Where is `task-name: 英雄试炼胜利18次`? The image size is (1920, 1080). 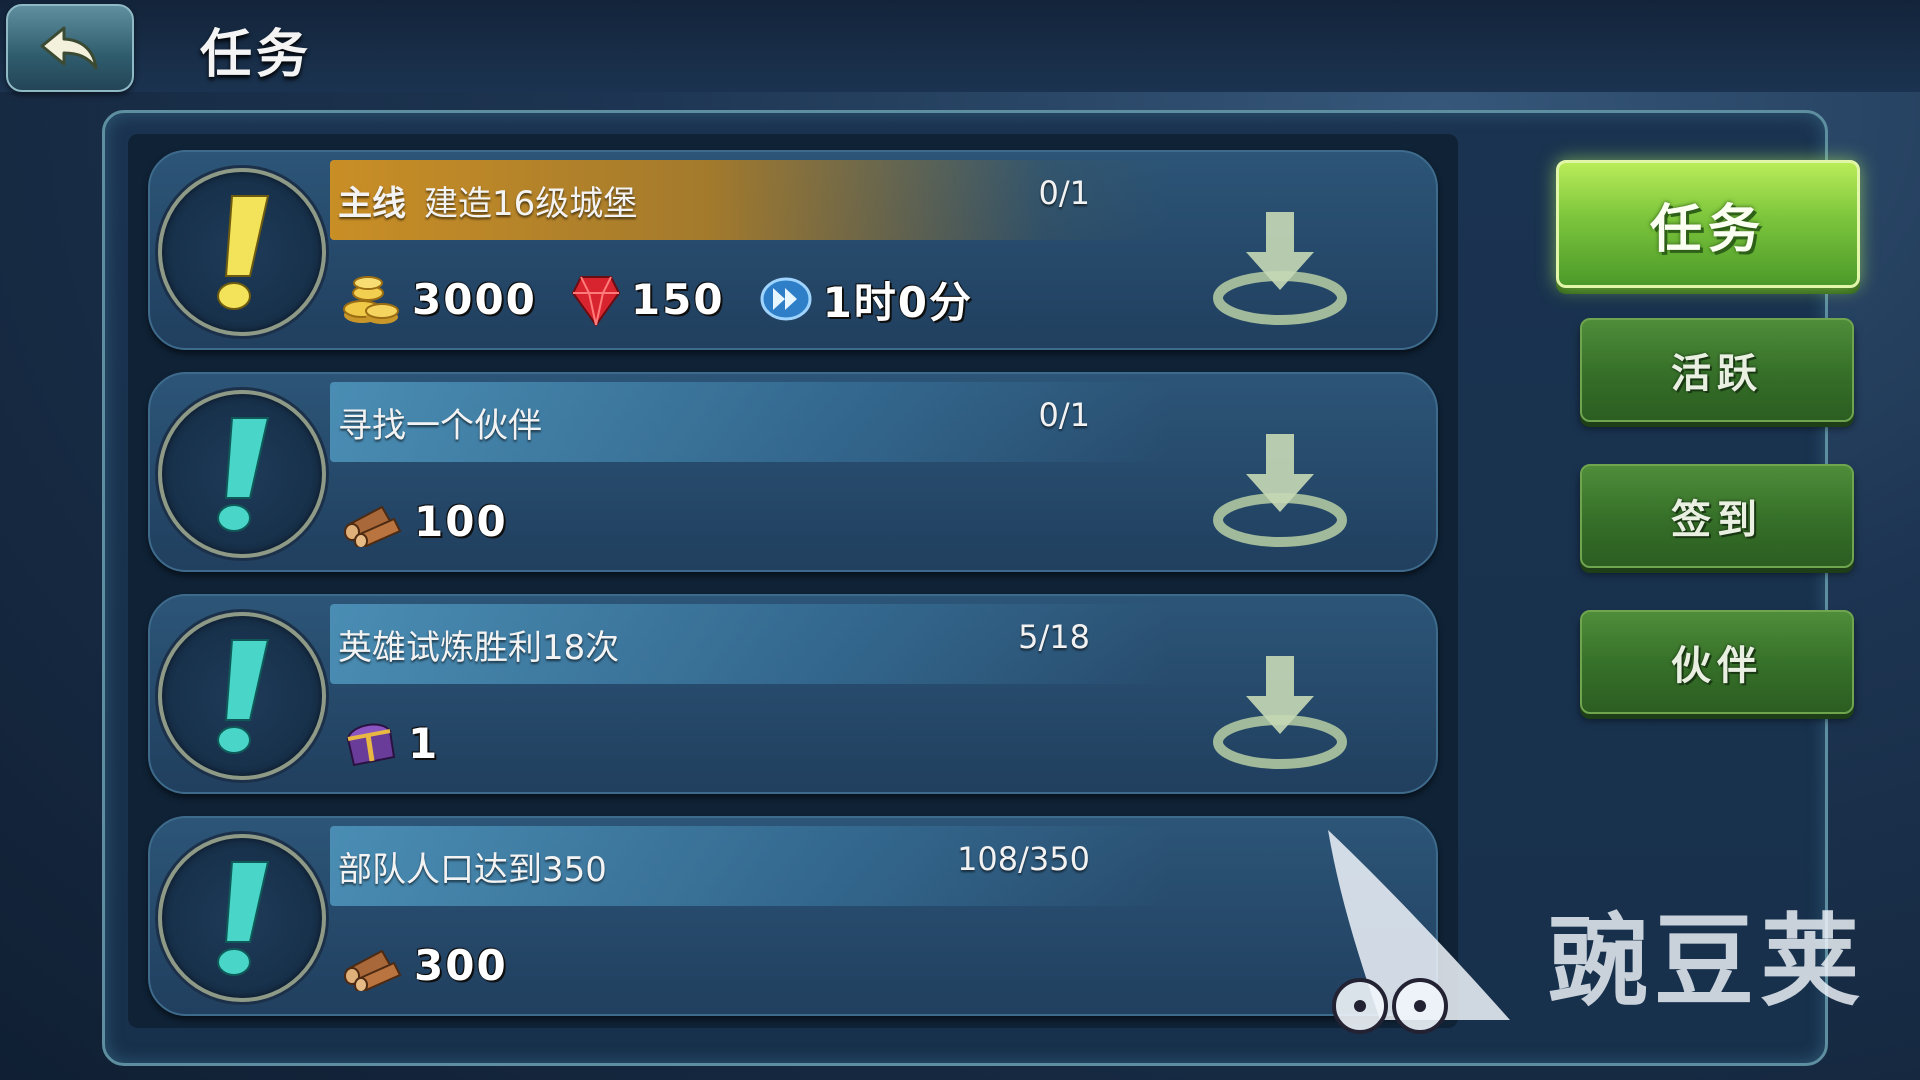 task-name: 英雄试炼胜利18次 is located at coordinates (478, 644).